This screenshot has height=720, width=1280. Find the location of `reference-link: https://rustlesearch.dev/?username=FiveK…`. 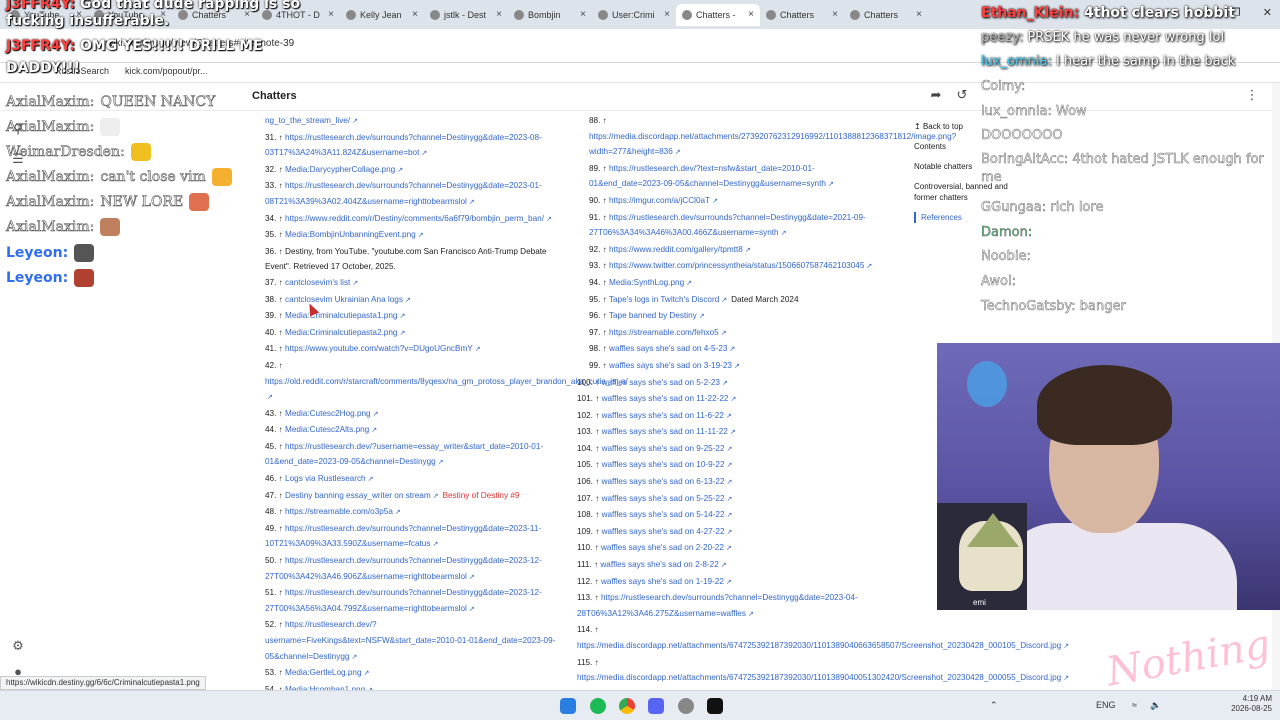

reference-link: https://rustlesearch.dev/?username=FiveK… is located at coordinates (410, 640).